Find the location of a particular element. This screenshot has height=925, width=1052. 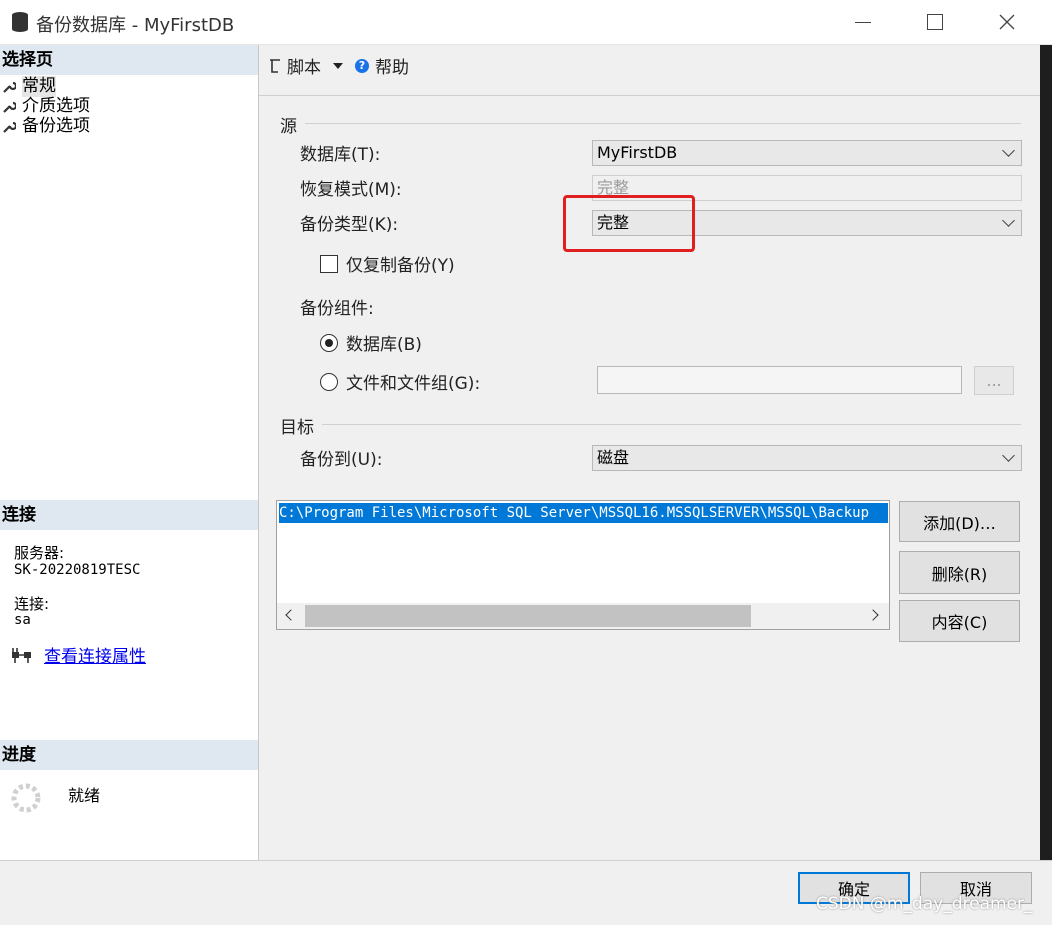

destination-group-label: 目标 is located at coordinates (297, 428).